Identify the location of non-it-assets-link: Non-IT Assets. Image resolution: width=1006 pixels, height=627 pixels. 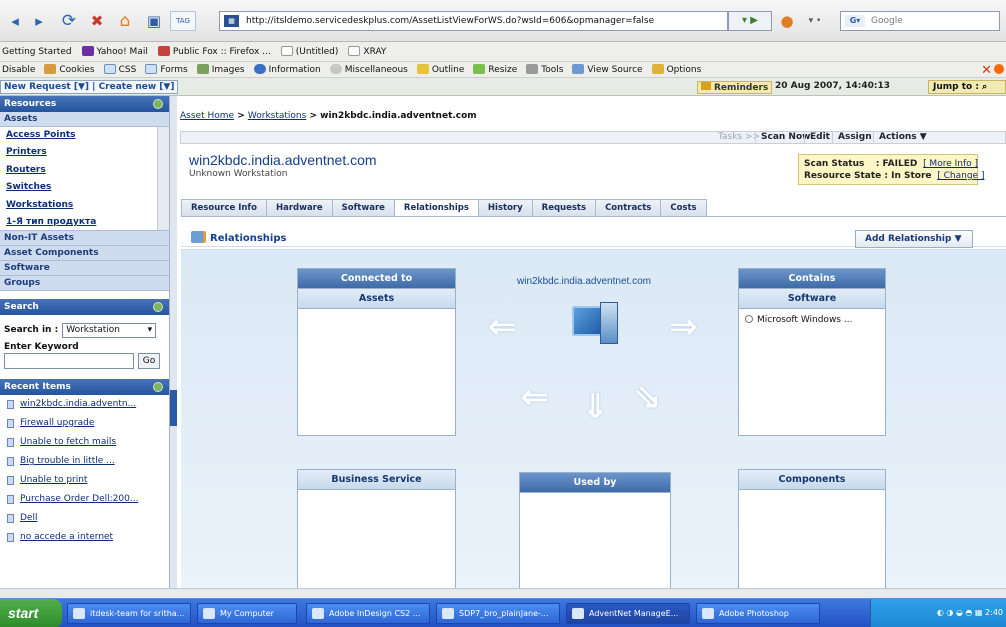
(84, 238).